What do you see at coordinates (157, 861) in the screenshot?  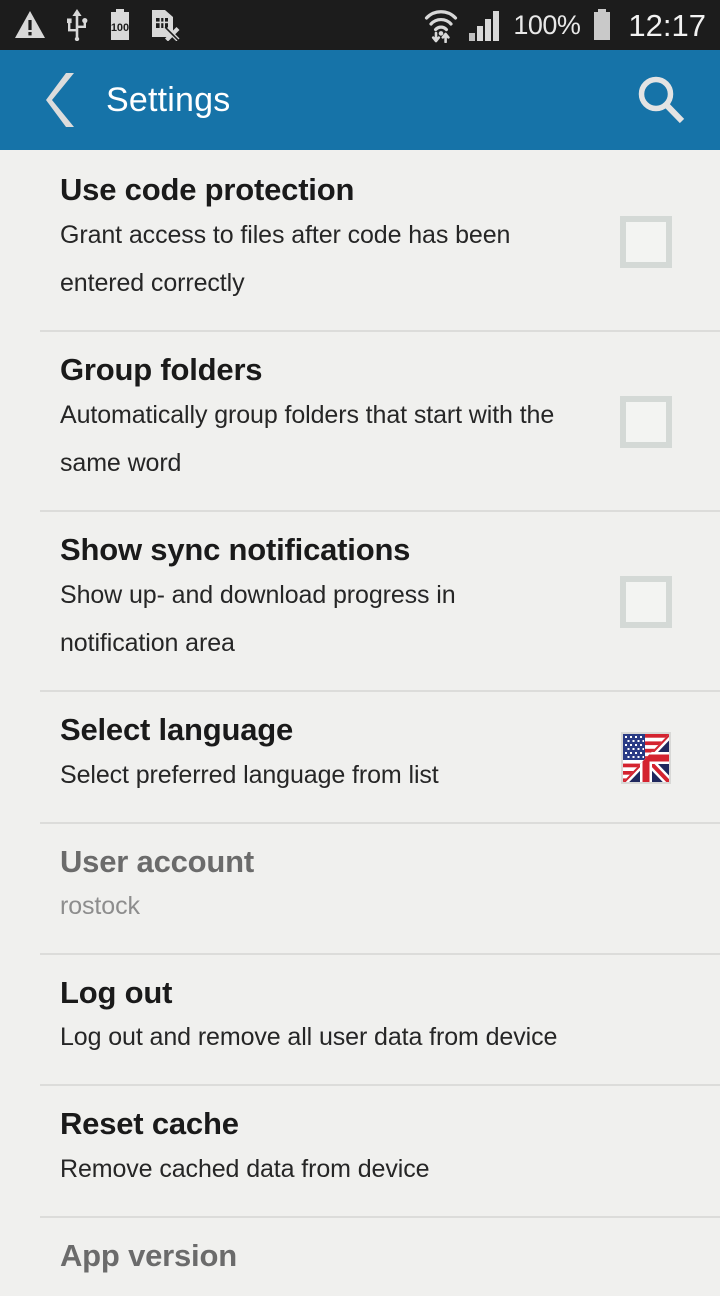 I see `setting-title: User account` at bounding box center [157, 861].